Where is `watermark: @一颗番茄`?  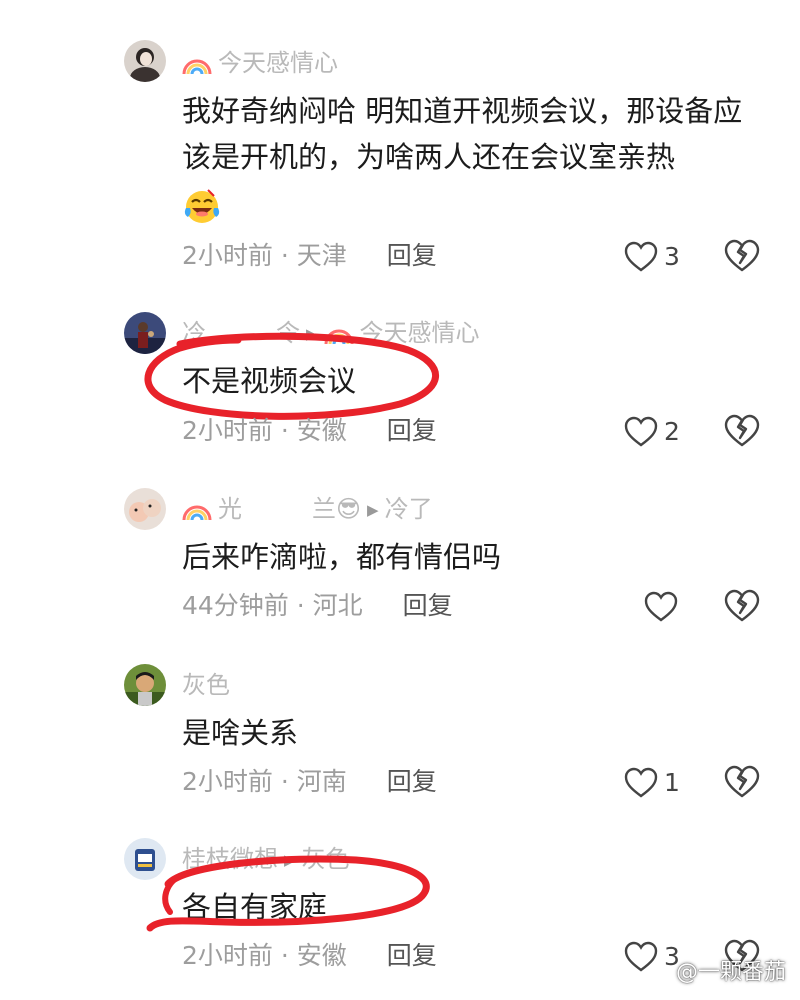 watermark: @一颗番茄 is located at coordinates (730, 972).